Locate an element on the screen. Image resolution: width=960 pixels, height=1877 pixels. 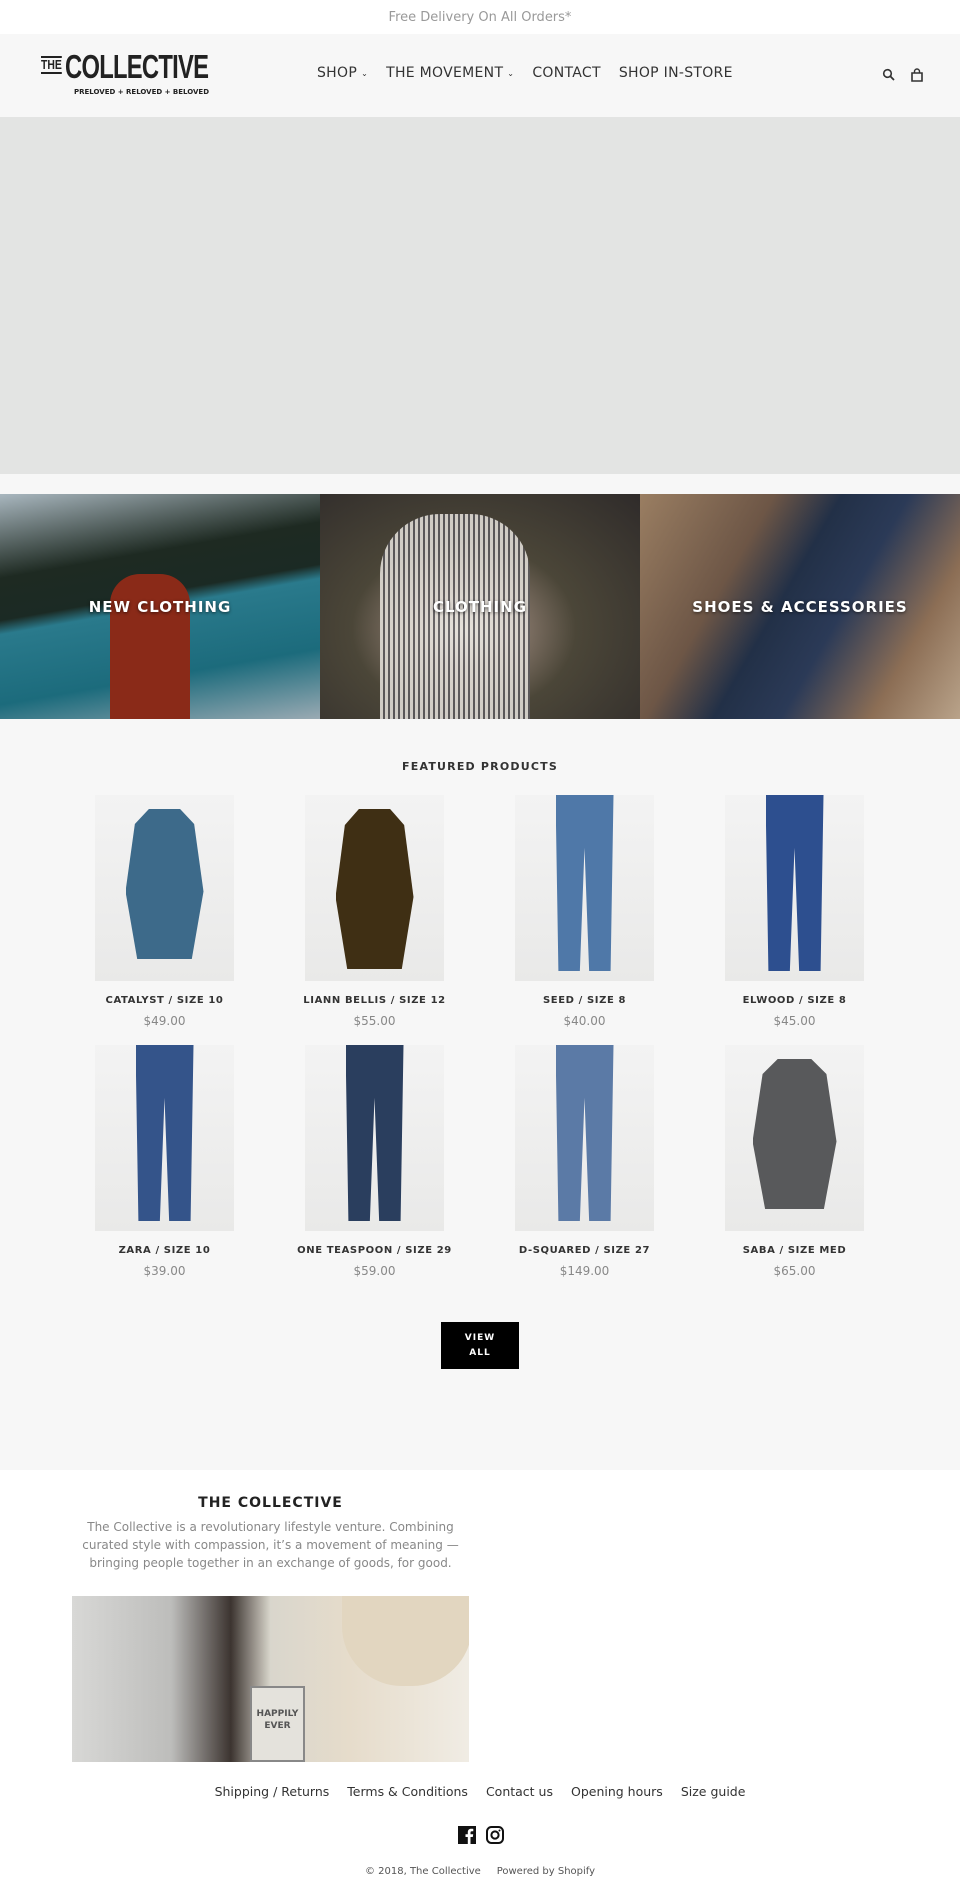
product-price: $39.00 is located at coordinates (164, 1271).